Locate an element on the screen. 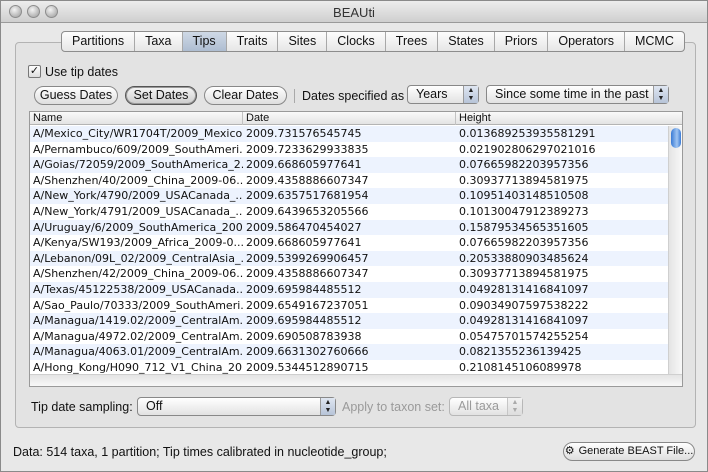 This screenshot has height=472, width=708. cell-date: 2009.6631302760666 is located at coordinates (349, 352).